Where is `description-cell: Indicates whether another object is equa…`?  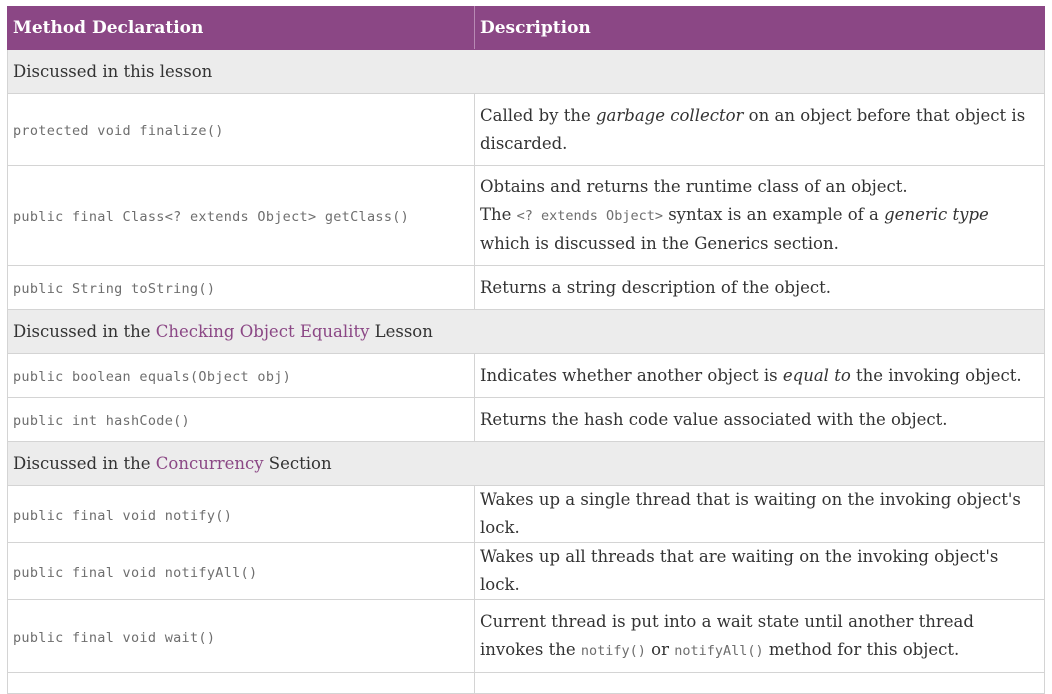
description-cell: Indicates whether another object is equa… is located at coordinates (759, 375).